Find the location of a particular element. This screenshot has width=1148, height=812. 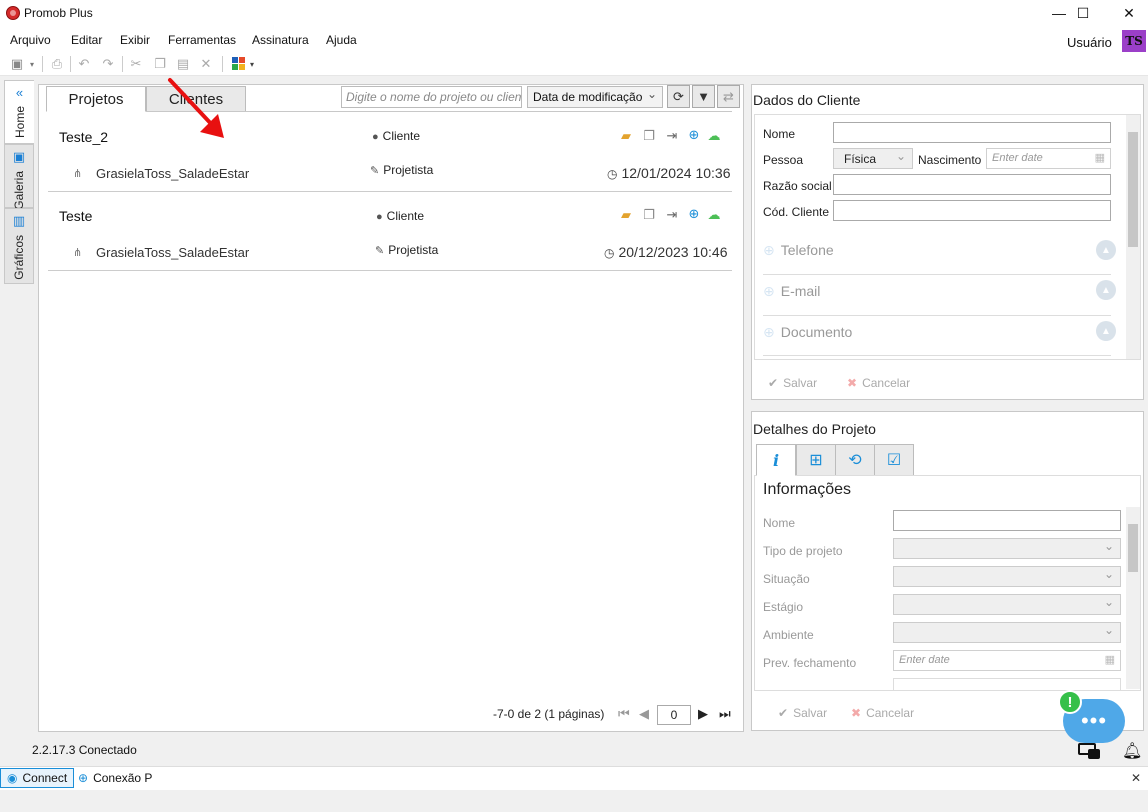

tab-projetos: Projetos is located at coordinates (96, 99).